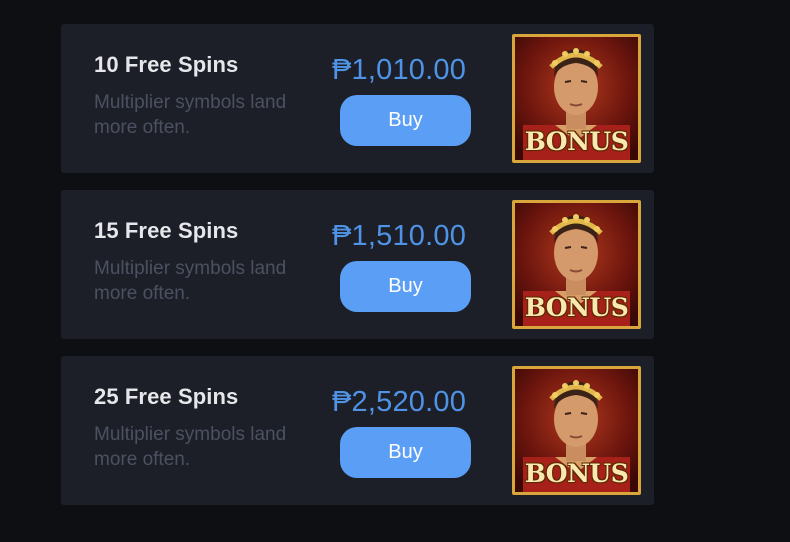 The width and height of the screenshot is (790, 542). Describe the element at coordinates (399, 402) in the screenshot. I see `offer-price: ₱2,520.00` at that location.